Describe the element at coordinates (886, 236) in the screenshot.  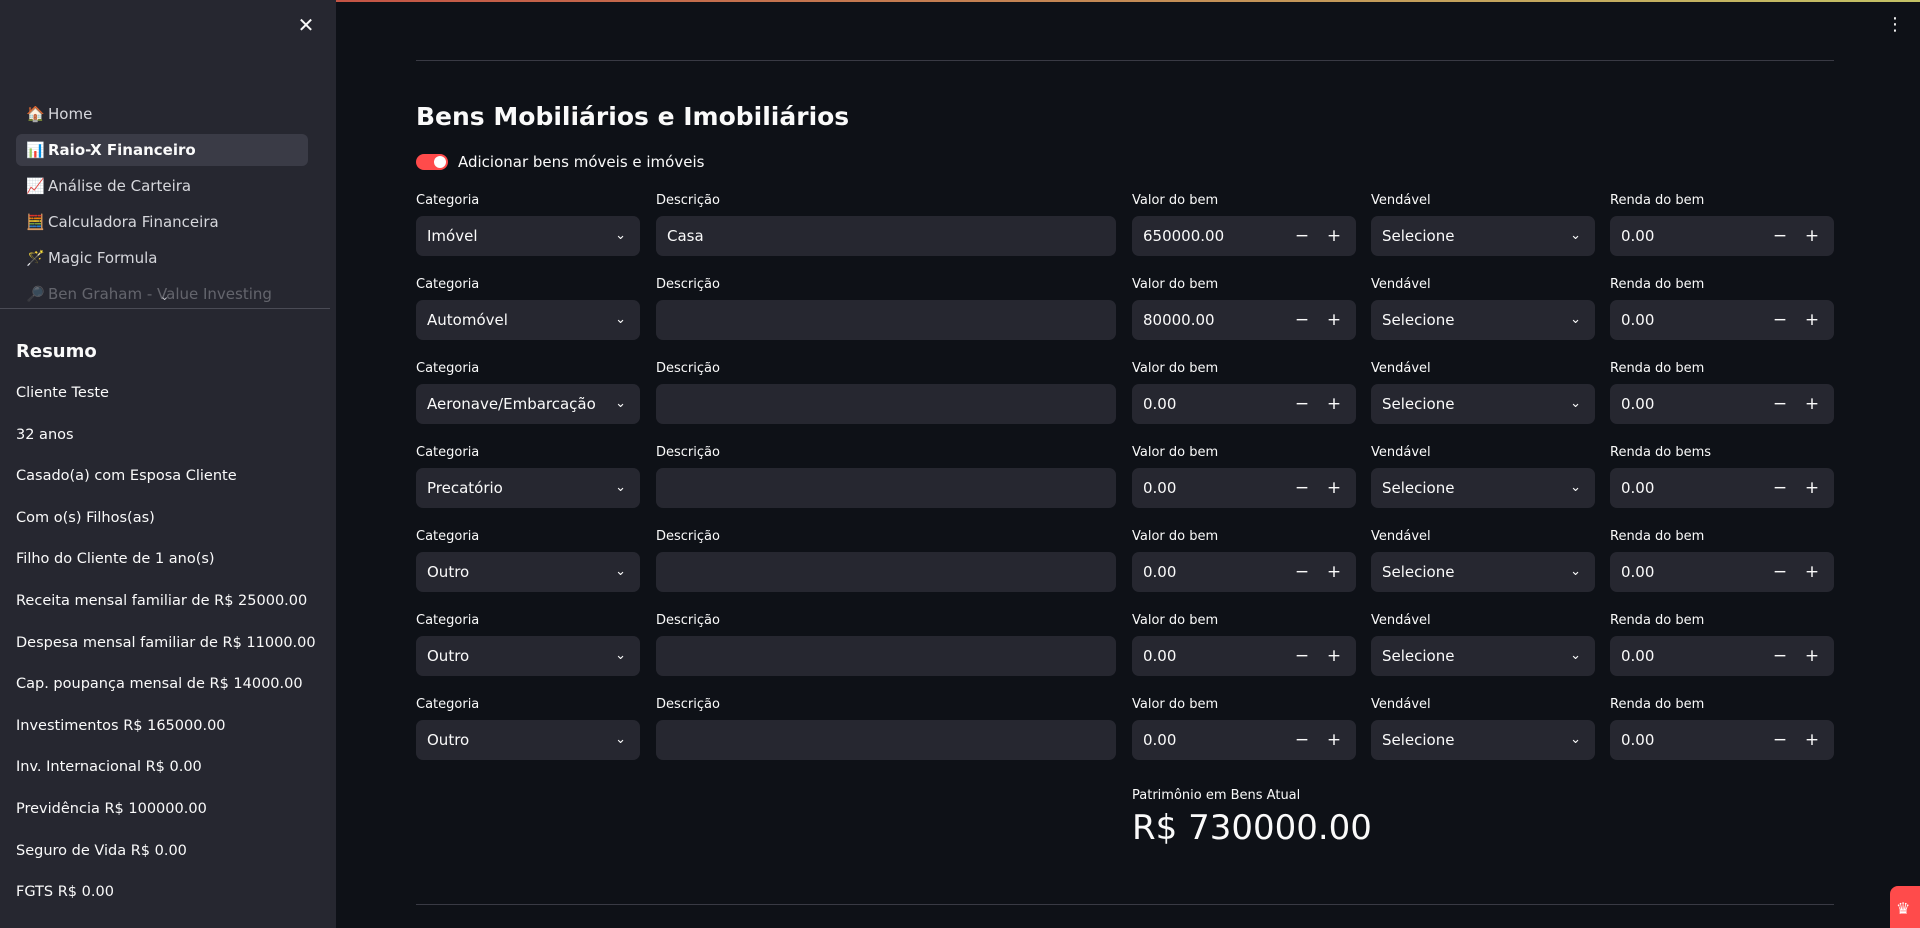
I see `descricao-input: Casa` at that location.